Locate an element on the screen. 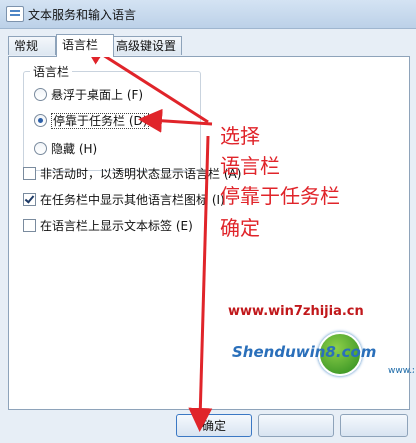 This screenshot has width=416, height=443. annotation-line: 确定 is located at coordinates (240, 228).